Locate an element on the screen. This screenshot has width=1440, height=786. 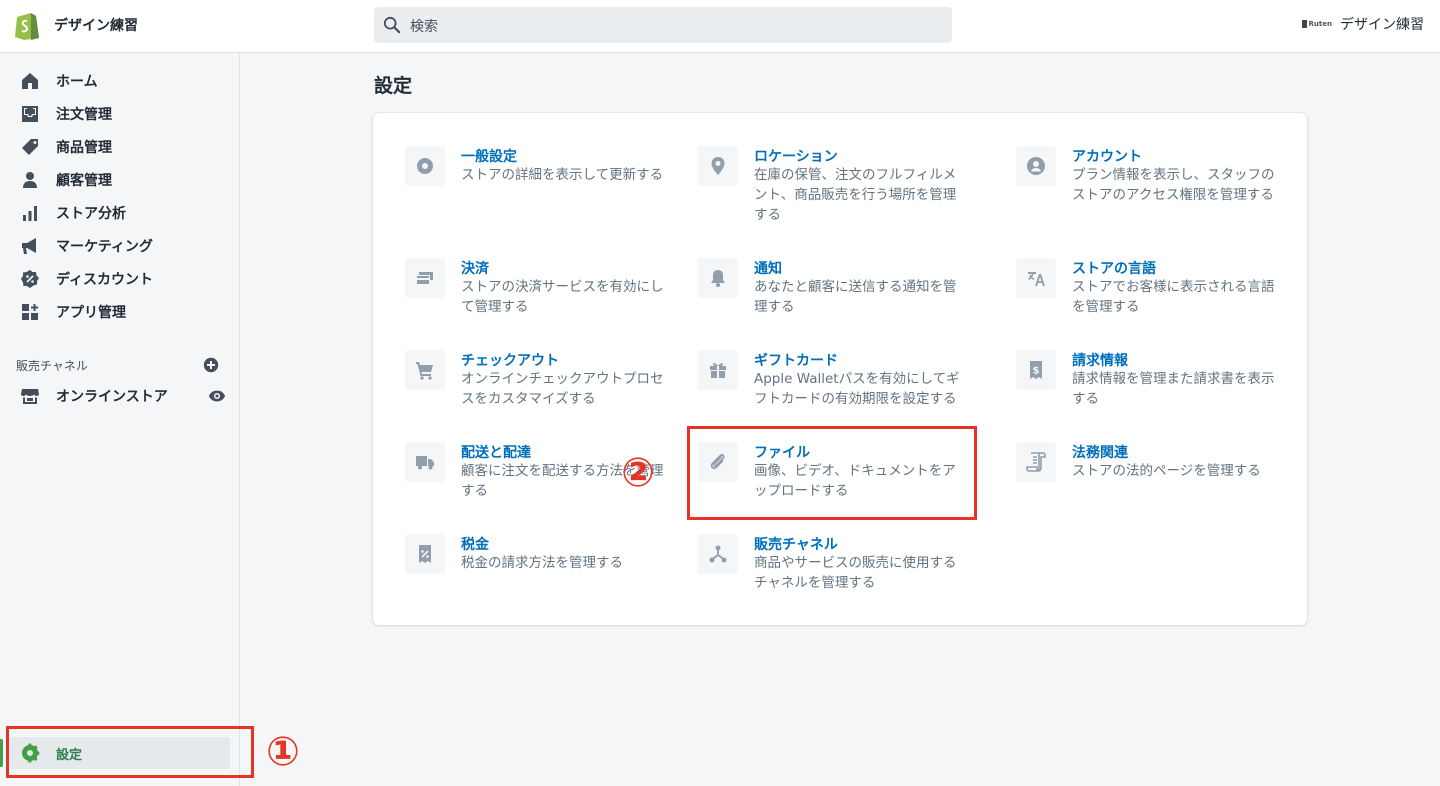
gear-icon is located at coordinates (425, 166).